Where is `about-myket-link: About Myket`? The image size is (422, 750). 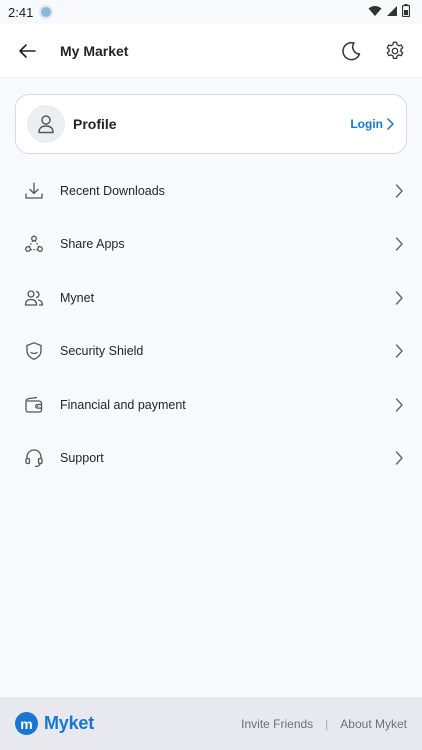
about-myket-link: About Myket is located at coordinates (373, 724).